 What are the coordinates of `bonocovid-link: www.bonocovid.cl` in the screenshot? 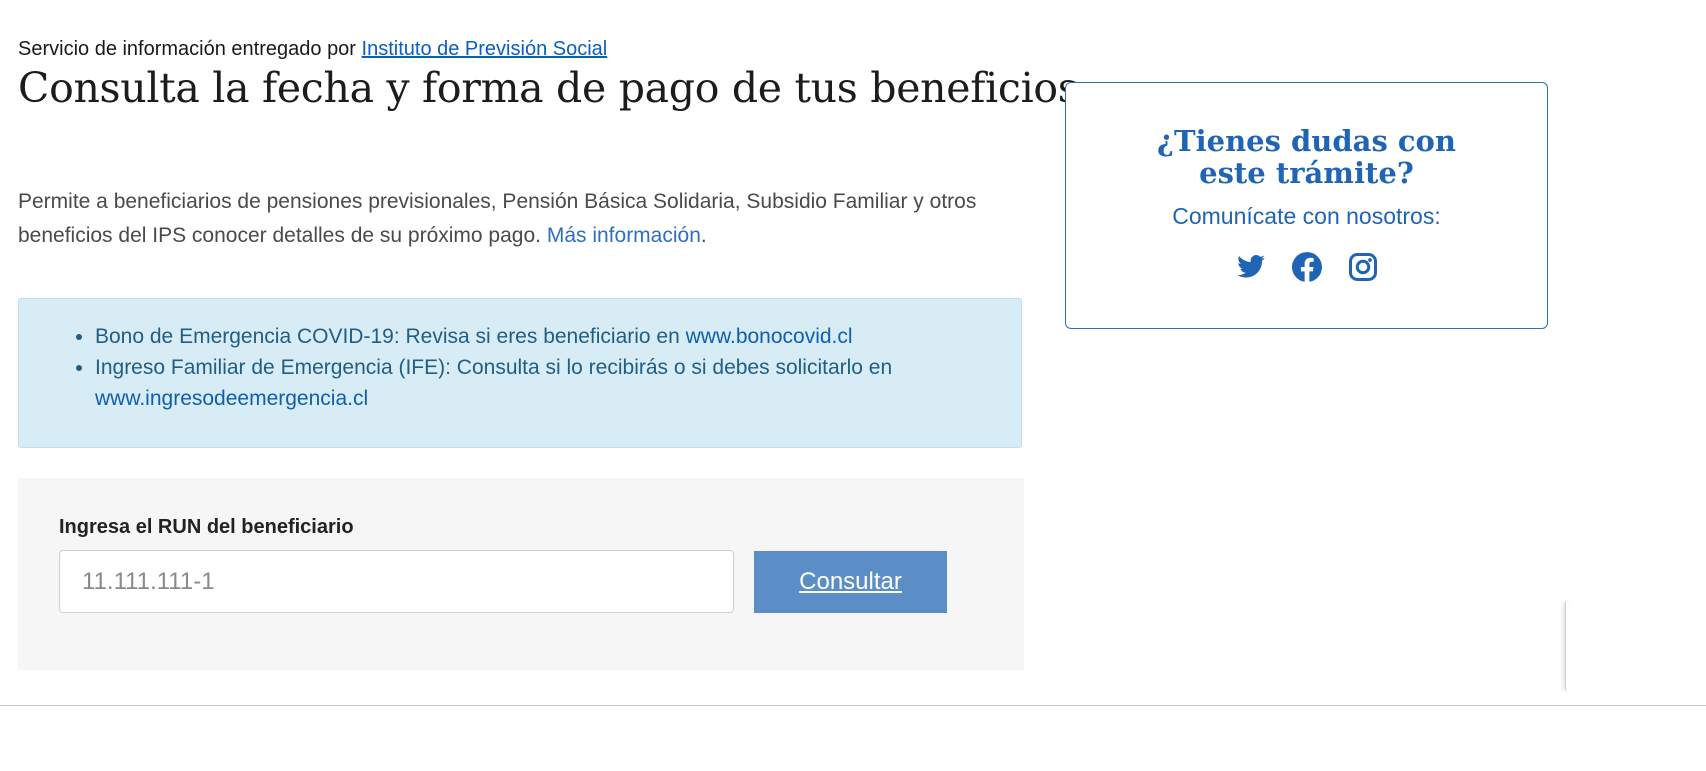 It's located at (769, 336).